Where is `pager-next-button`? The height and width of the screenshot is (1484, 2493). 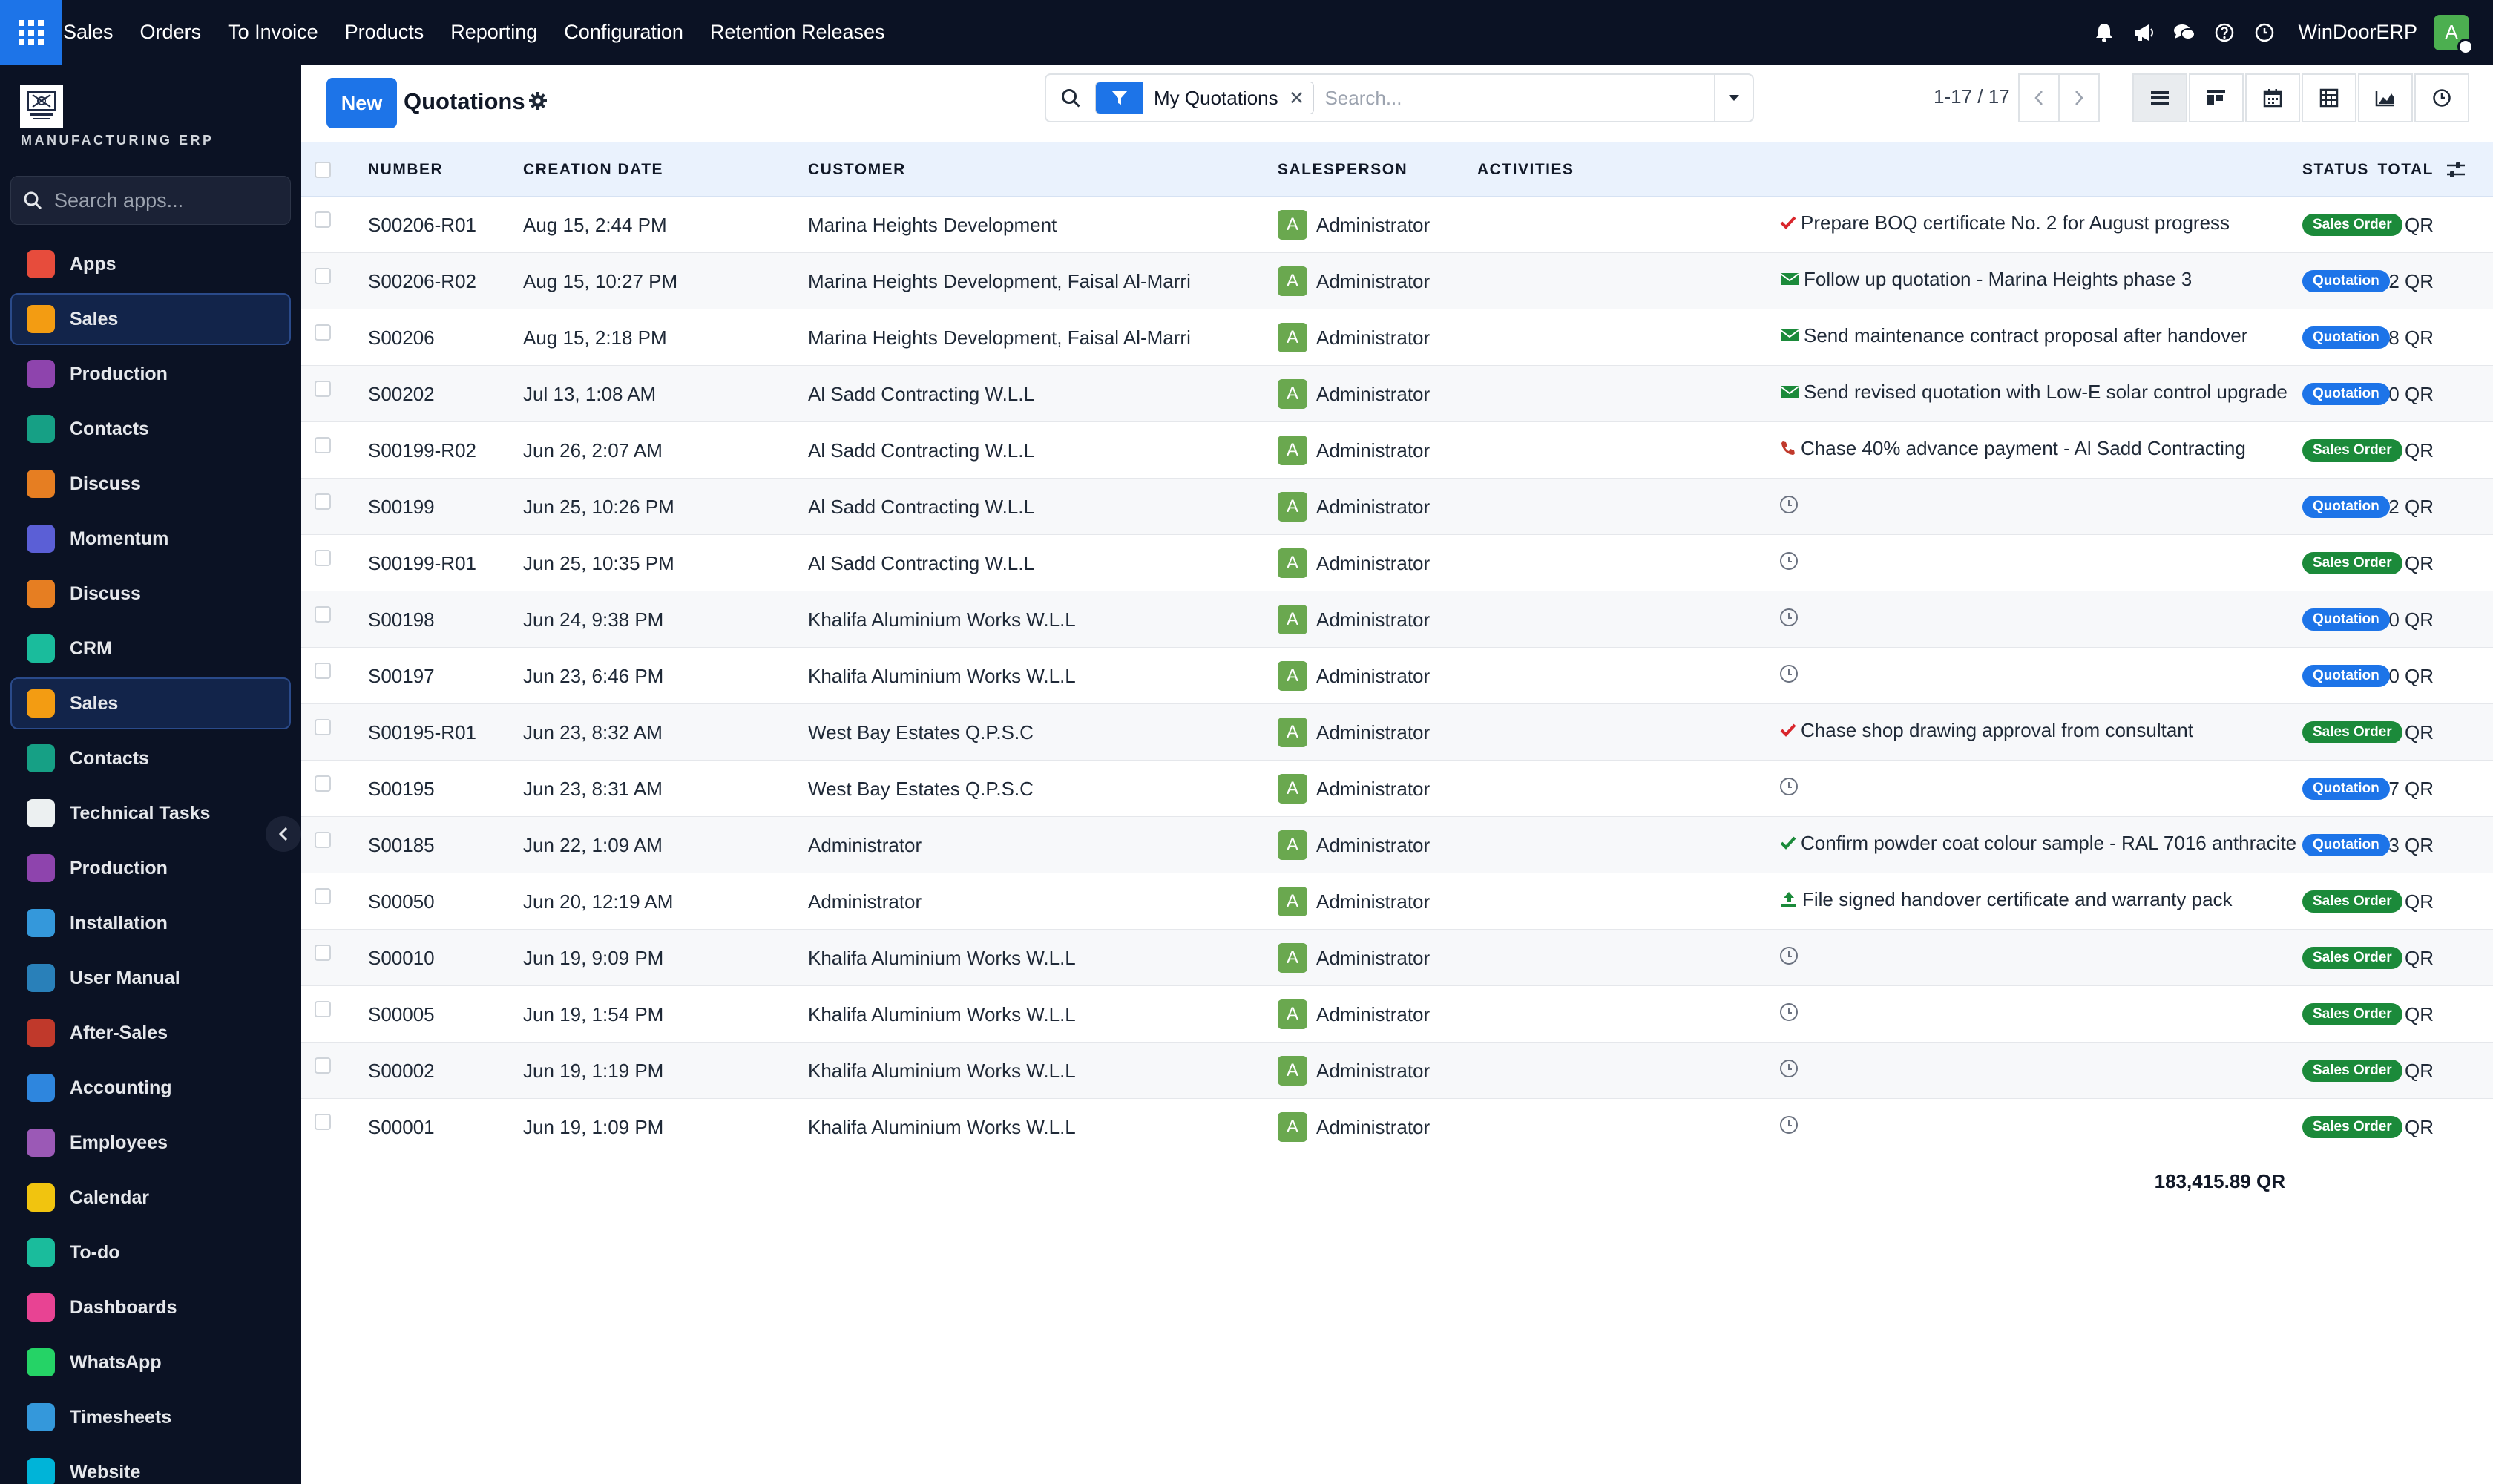 pager-next-button is located at coordinates (2079, 97).